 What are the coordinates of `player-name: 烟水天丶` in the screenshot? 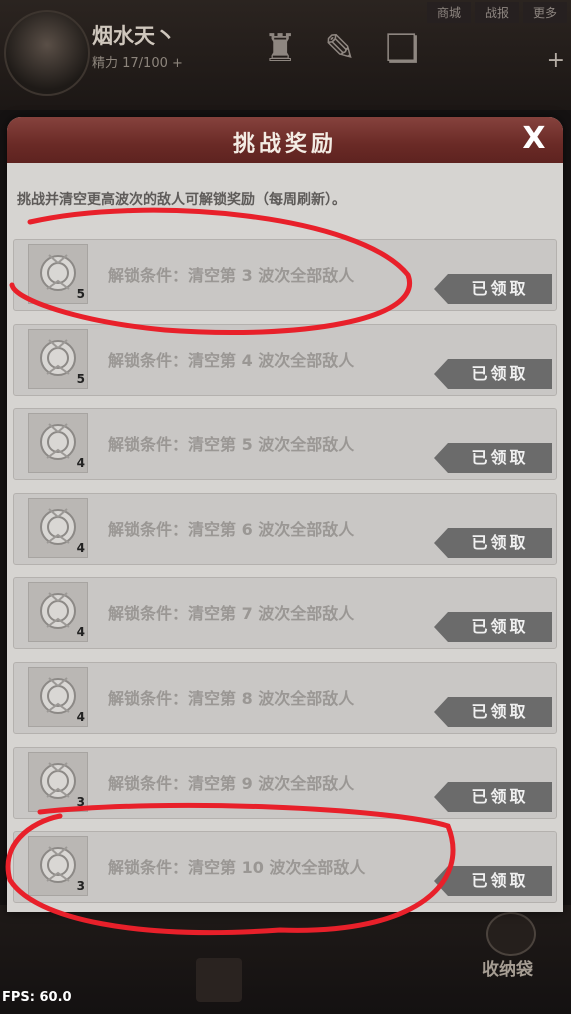 It's located at (134, 36).